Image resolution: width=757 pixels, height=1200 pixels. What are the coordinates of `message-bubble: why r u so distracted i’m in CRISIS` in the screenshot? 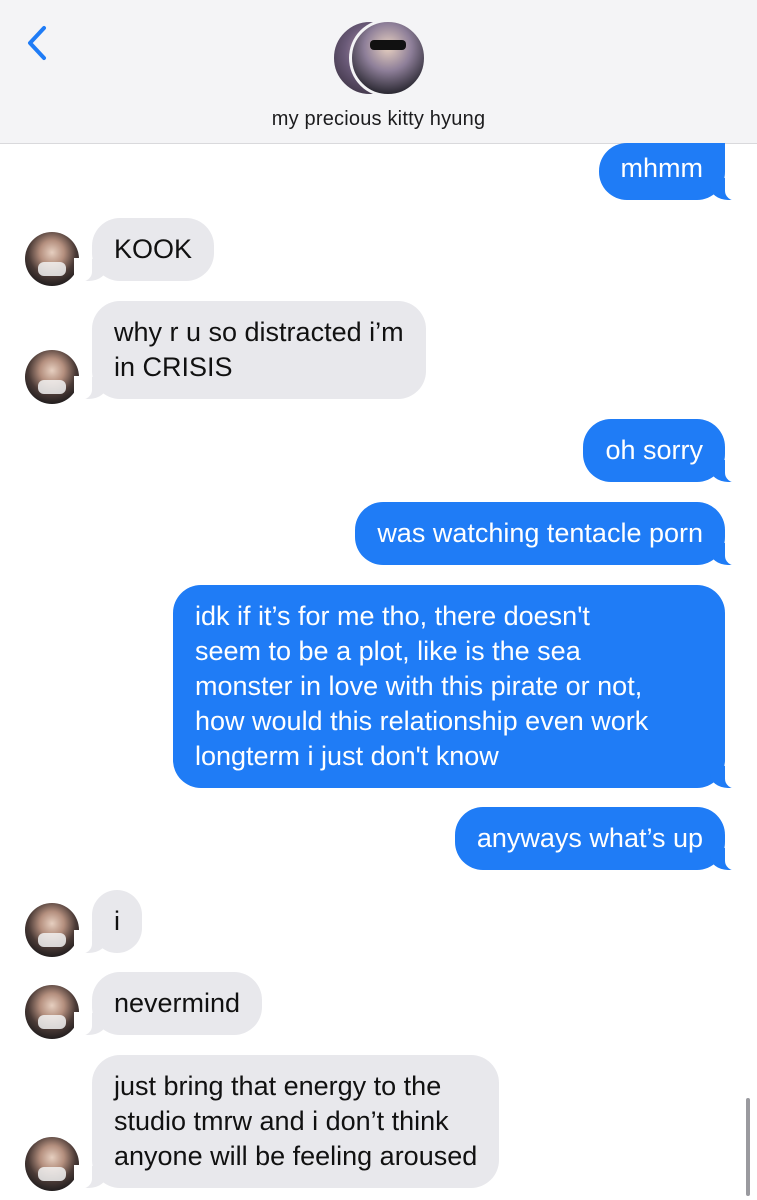 It's located at (250, 350).